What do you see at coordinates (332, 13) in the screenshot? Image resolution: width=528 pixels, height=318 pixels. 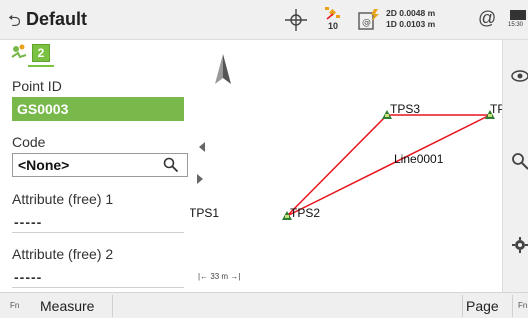 I see `satellite-icon` at bounding box center [332, 13].